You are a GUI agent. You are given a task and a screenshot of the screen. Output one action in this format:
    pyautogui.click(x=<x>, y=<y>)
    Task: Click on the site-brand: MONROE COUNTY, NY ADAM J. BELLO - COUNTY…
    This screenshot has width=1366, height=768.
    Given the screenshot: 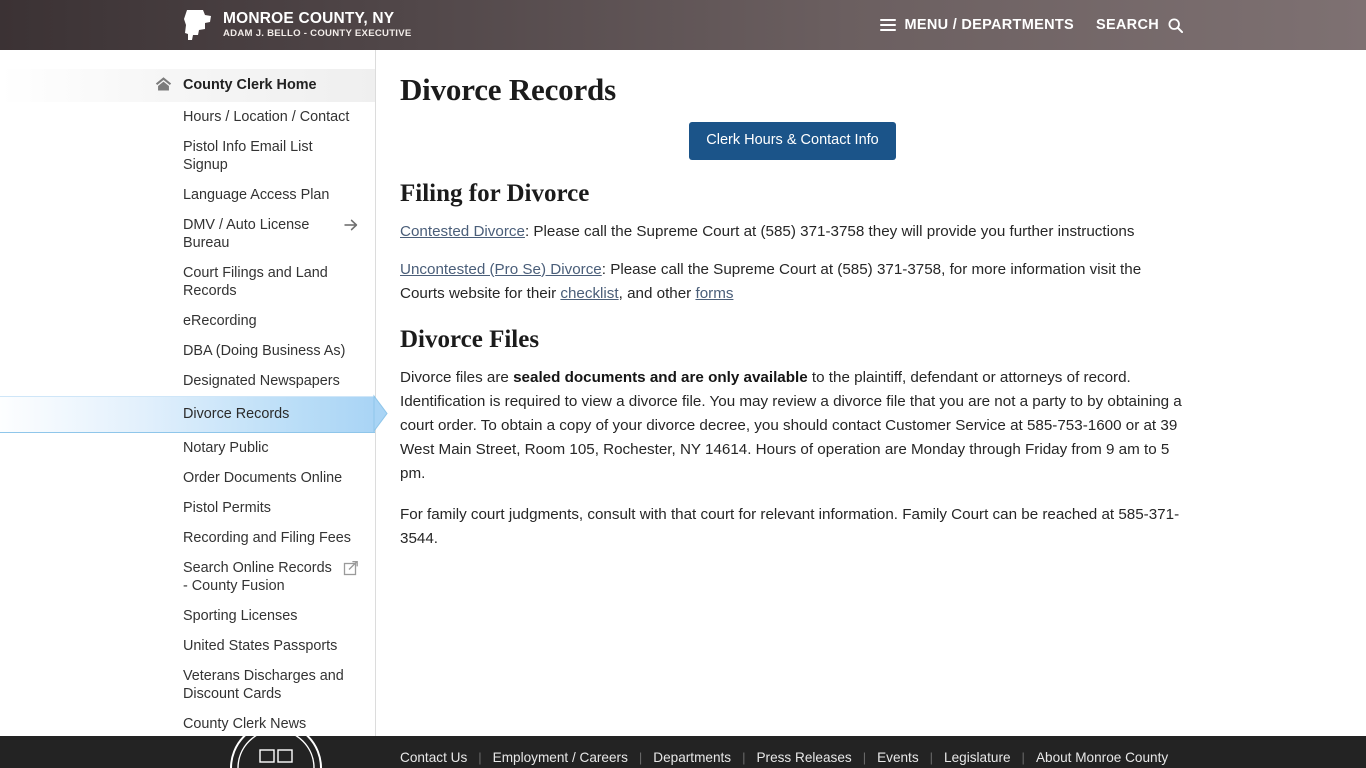 What is the action you would take?
    pyautogui.click(x=297, y=25)
    